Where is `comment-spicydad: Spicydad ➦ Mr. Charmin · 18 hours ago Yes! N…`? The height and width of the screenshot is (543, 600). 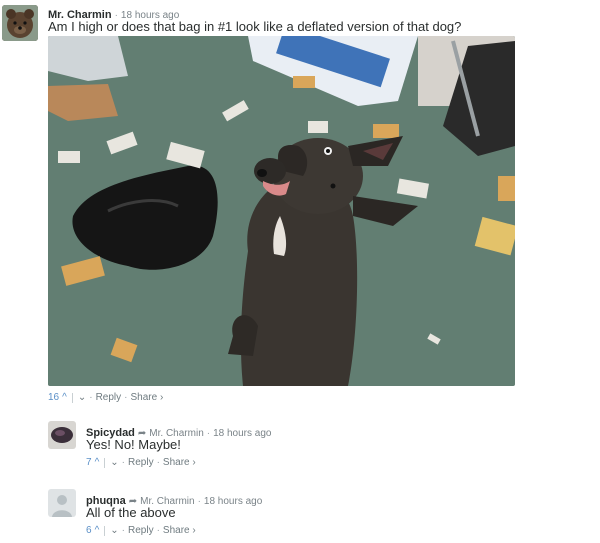 comment-spicydad: Spicydad ➦ Mr. Charmin · 18 hours ago Yes! N… is located at coordinates (300, 448).